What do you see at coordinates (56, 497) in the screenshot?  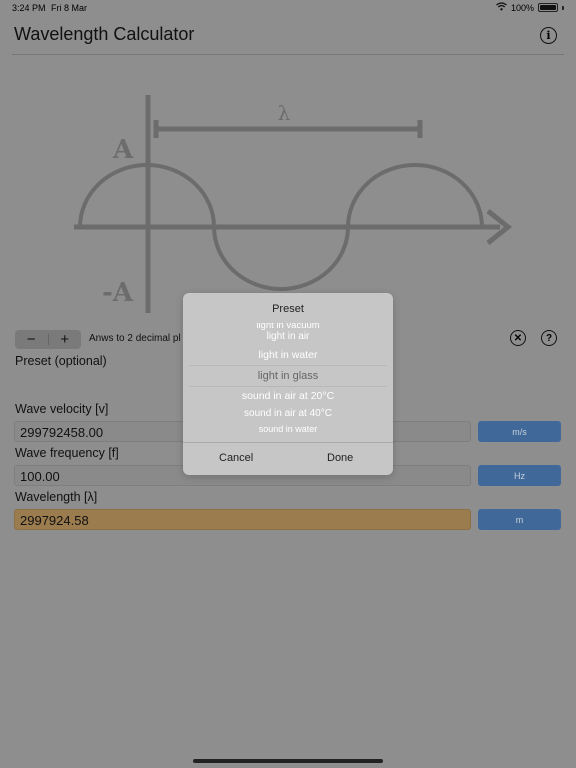 I see `wavelength-label: Wavelength [λ]` at bounding box center [56, 497].